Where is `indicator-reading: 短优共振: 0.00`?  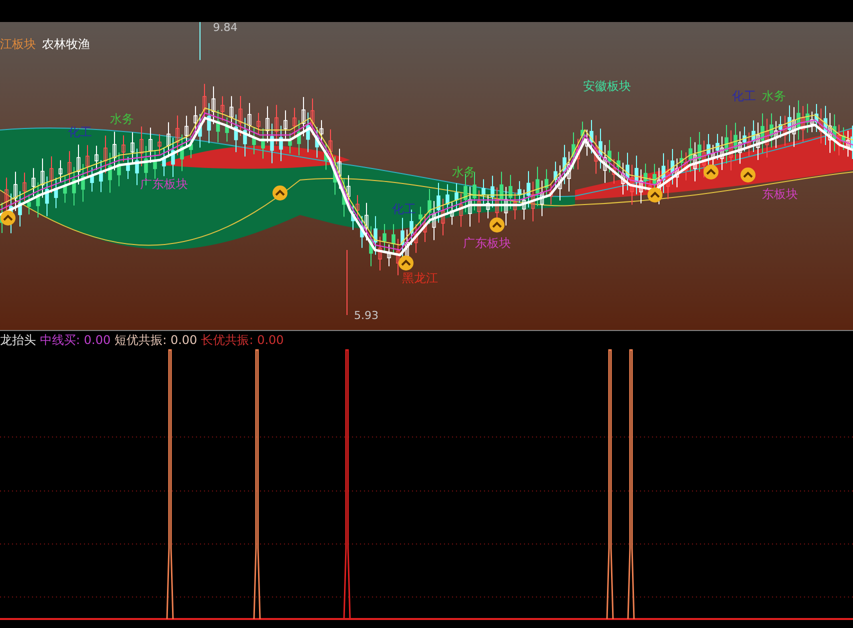
indicator-reading: 短优共振: 0.00 is located at coordinates (156, 340).